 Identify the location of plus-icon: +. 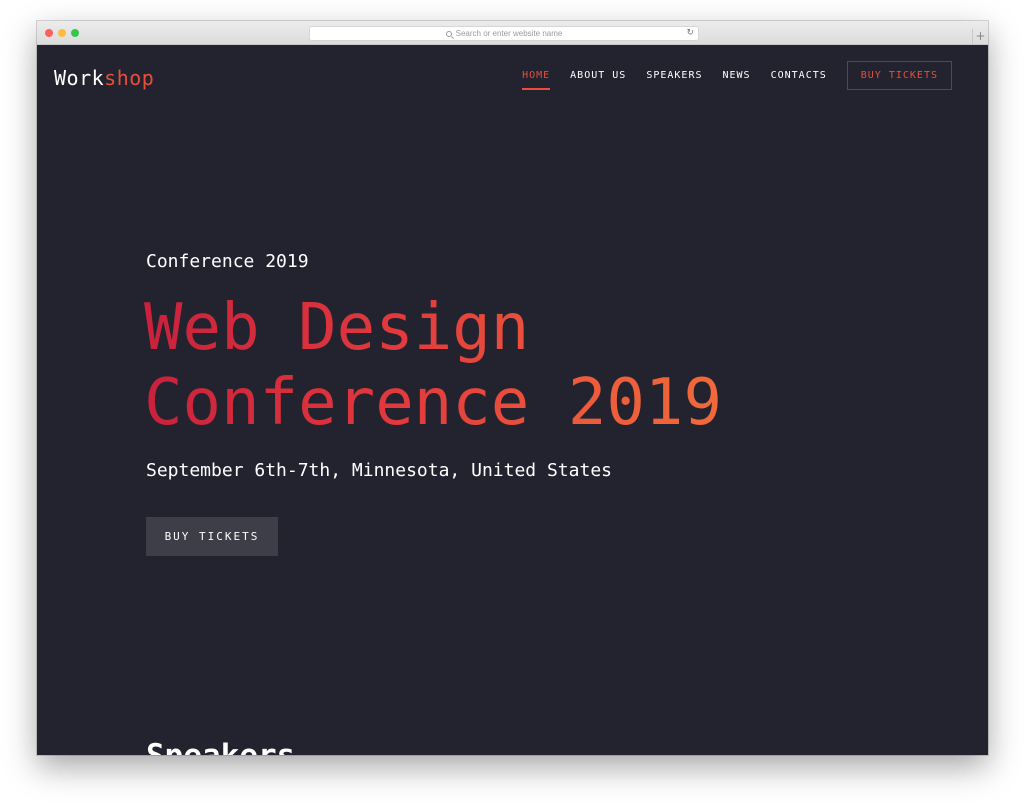
(980, 37).